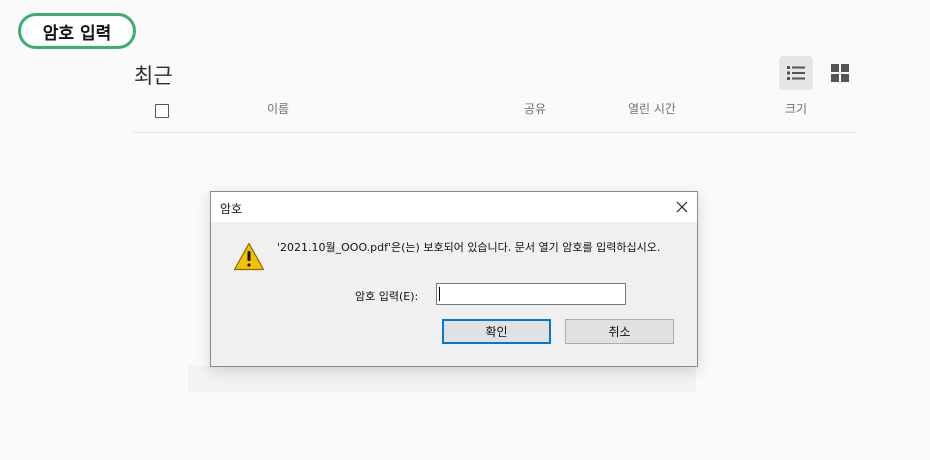 The height and width of the screenshot is (460, 930). Describe the element at coordinates (153, 76) in the screenshot. I see `page-title: 최근` at that location.